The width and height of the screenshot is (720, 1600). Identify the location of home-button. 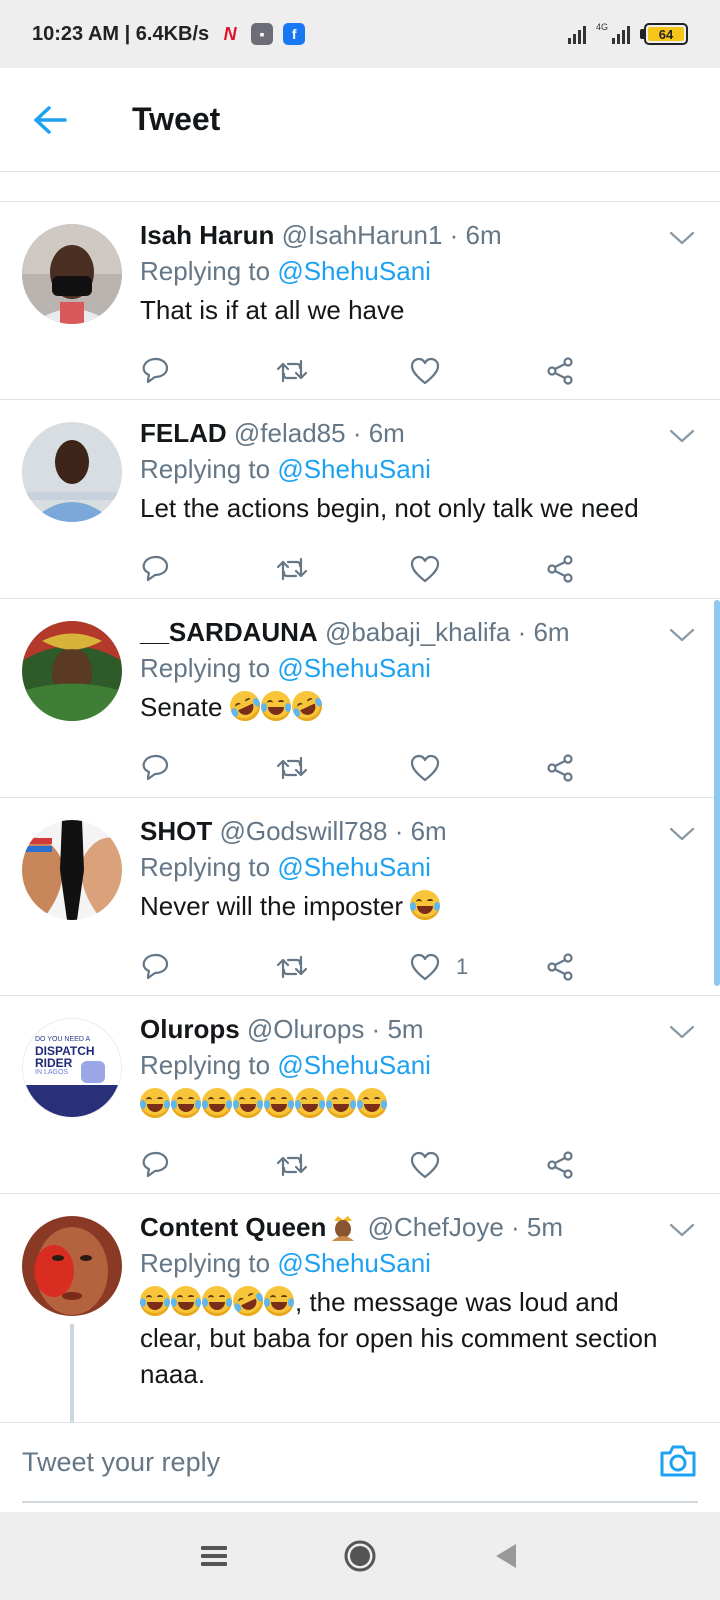
(360, 1556).